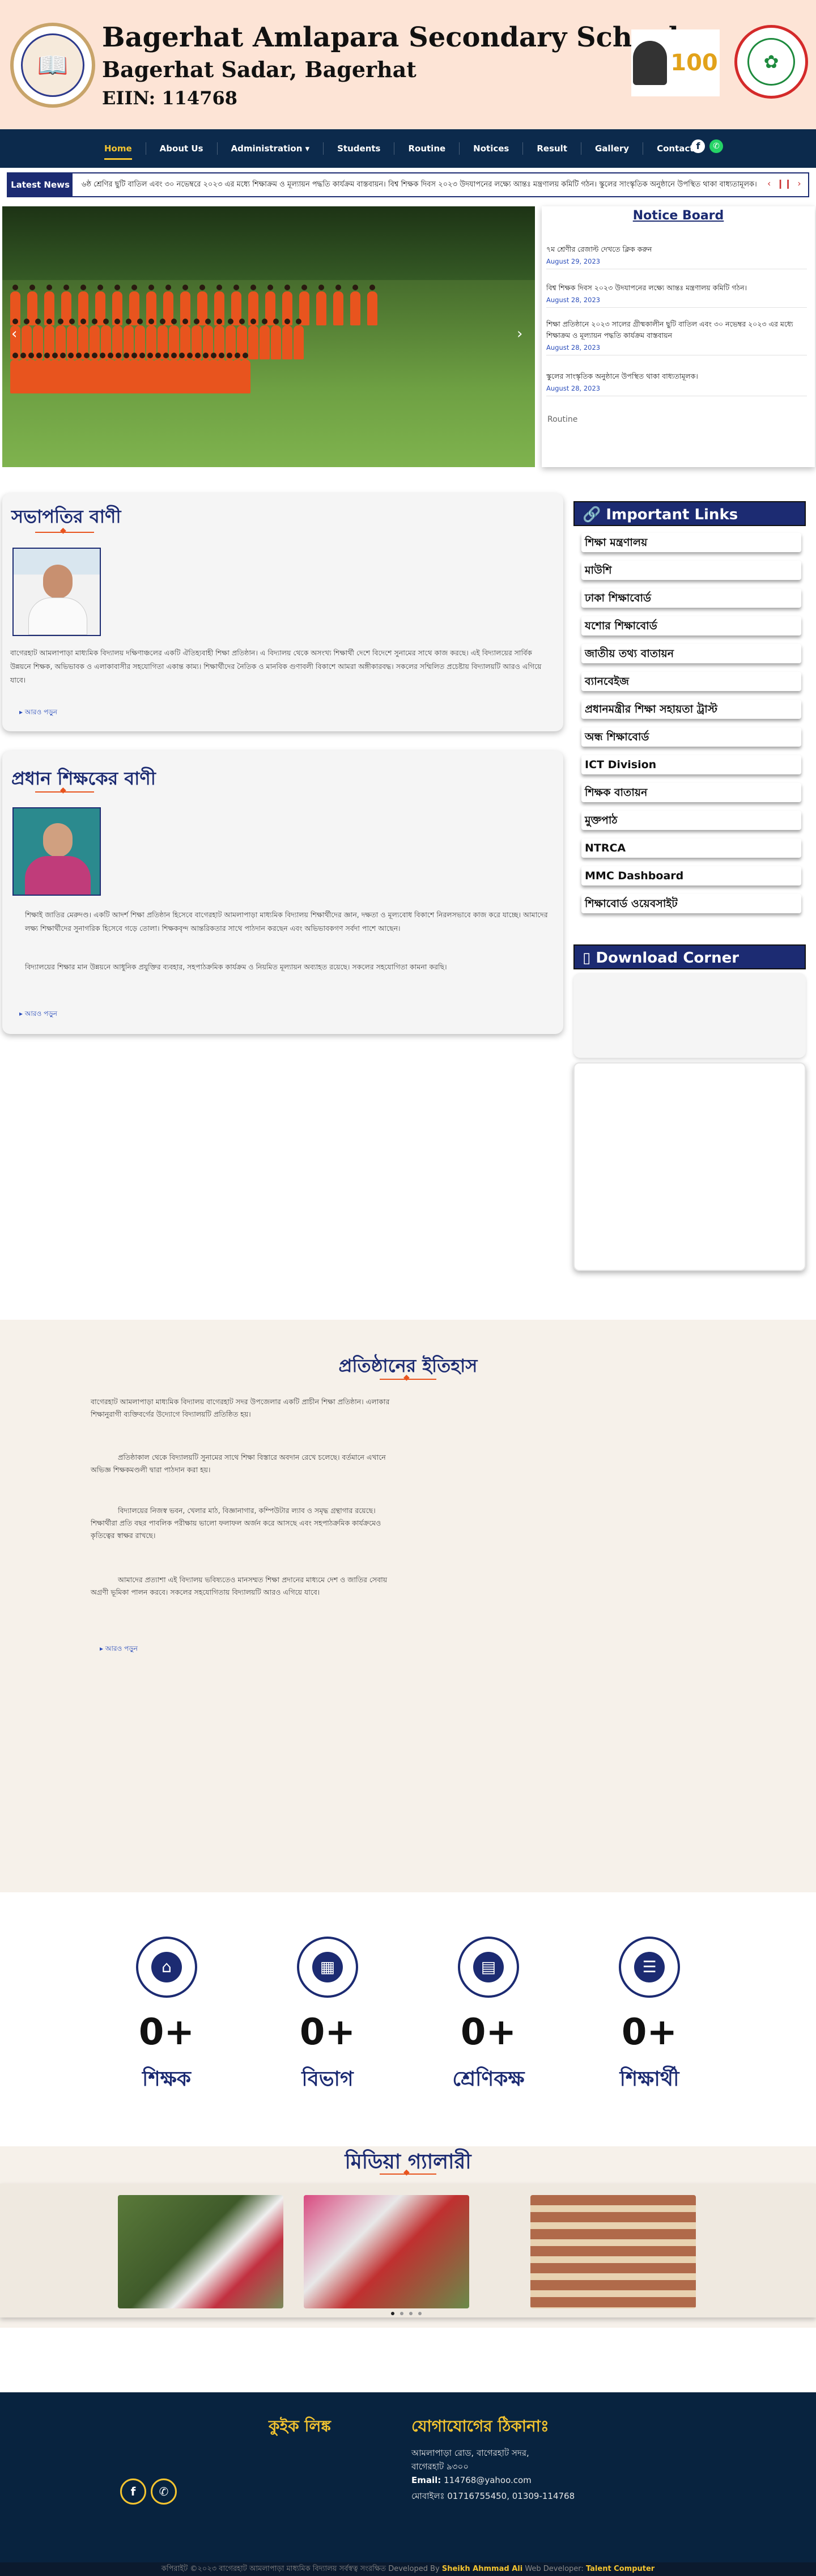 Image resolution: width=816 pixels, height=2576 pixels. What do you see at coordinates (271, 148) in the screenshot?
I see `nav-administration: Administration ▾` at bounding box center [271, 148].